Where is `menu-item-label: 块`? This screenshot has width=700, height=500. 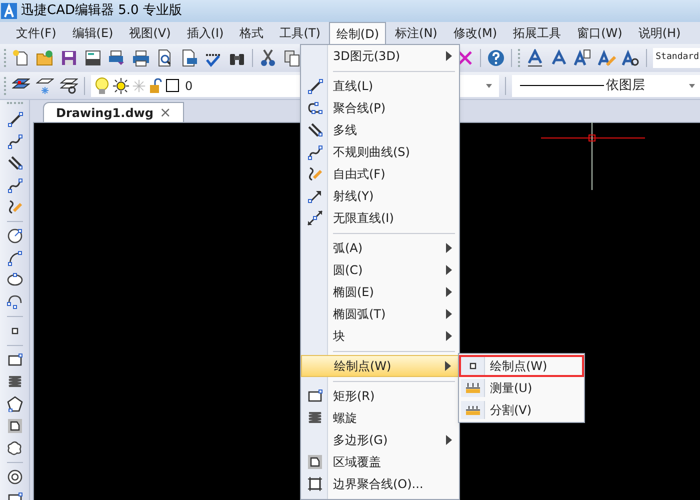 menu-item-label: 块 is located at coordinates (339, 336).